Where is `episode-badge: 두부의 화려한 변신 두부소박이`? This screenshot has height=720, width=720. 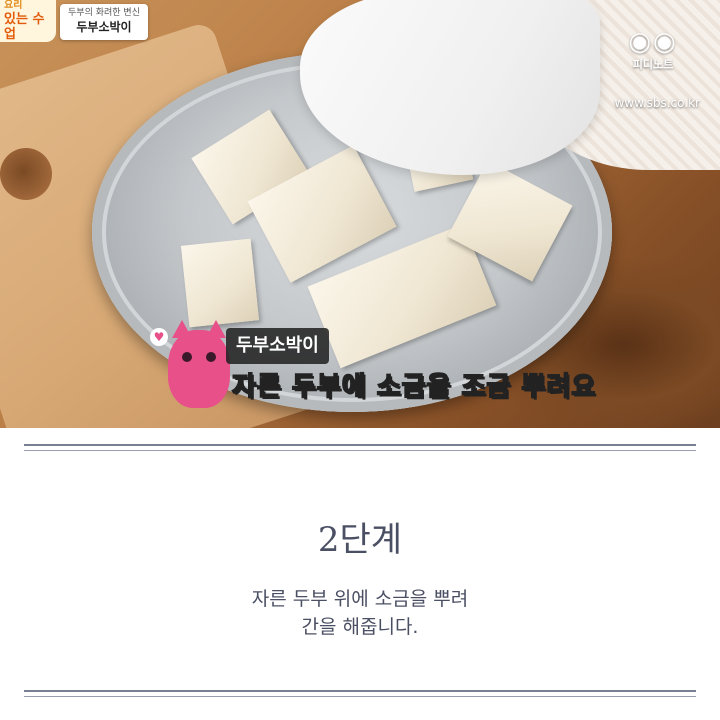 episode-badge: 두부의 화려한 변신 두부소박이 is located at coordinates (104, 22).